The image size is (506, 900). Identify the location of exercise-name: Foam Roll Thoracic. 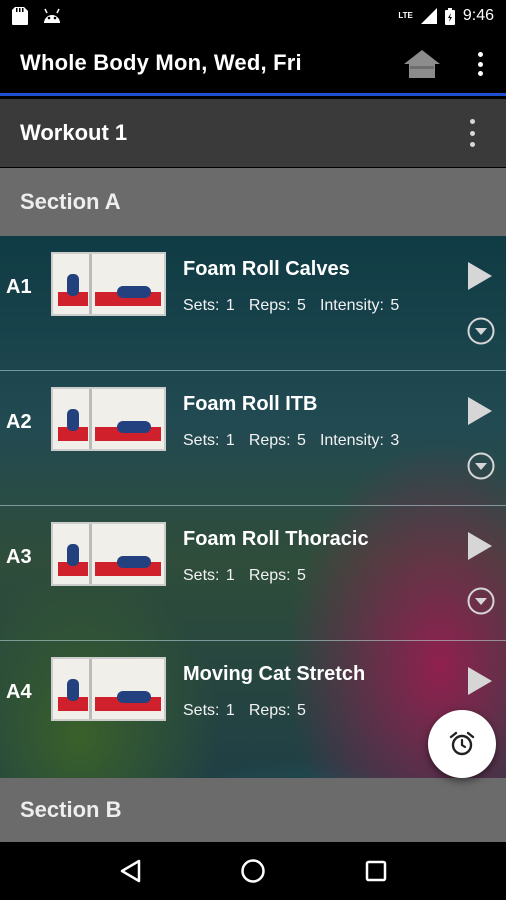
(276, 539).